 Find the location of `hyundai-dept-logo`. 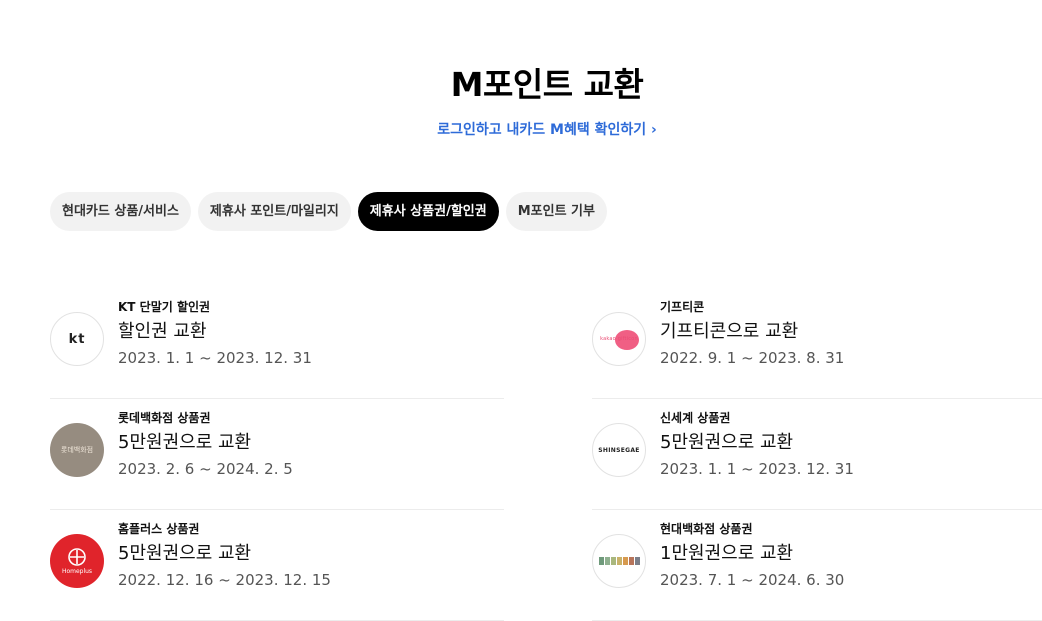

hyundai-dept-logo is located at coordinates (619, 561).